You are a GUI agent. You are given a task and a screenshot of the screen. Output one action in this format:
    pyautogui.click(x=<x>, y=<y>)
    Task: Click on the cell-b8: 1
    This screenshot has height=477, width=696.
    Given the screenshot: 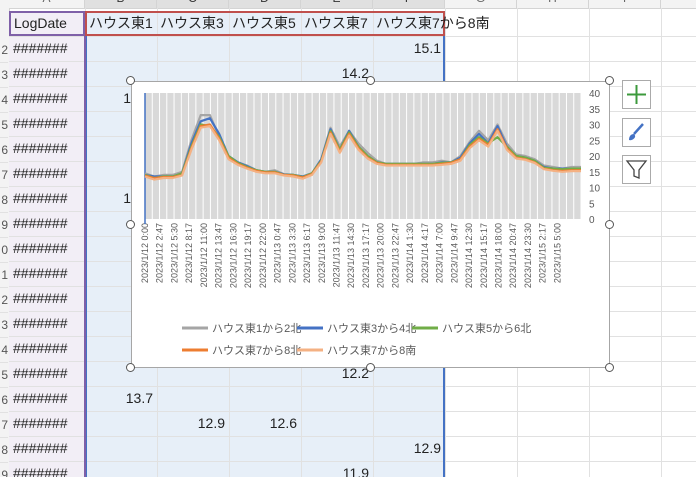 What is the action you would take?
    pyautogui.click(x=126, y=198)
    